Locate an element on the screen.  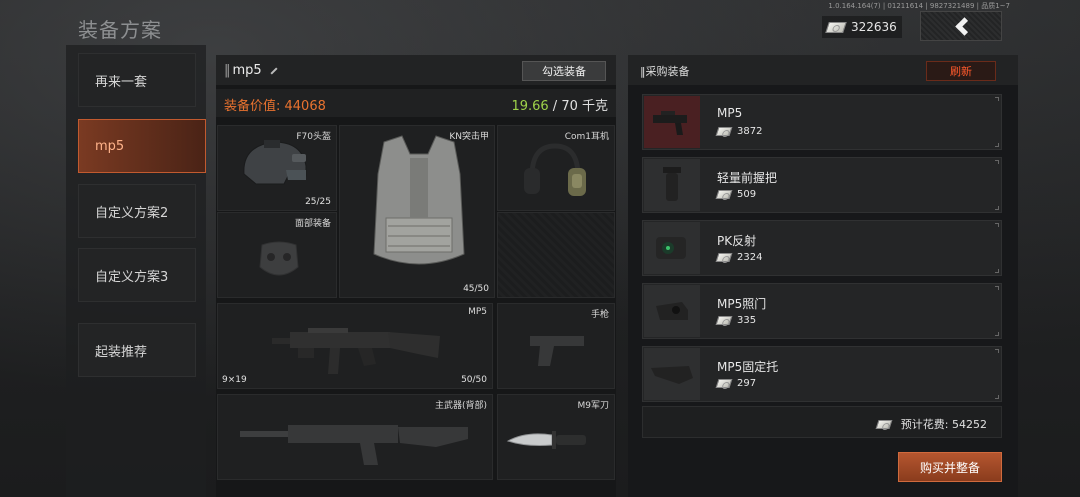
item-name: 轻量前握把 is located at coordinates (747, 178).